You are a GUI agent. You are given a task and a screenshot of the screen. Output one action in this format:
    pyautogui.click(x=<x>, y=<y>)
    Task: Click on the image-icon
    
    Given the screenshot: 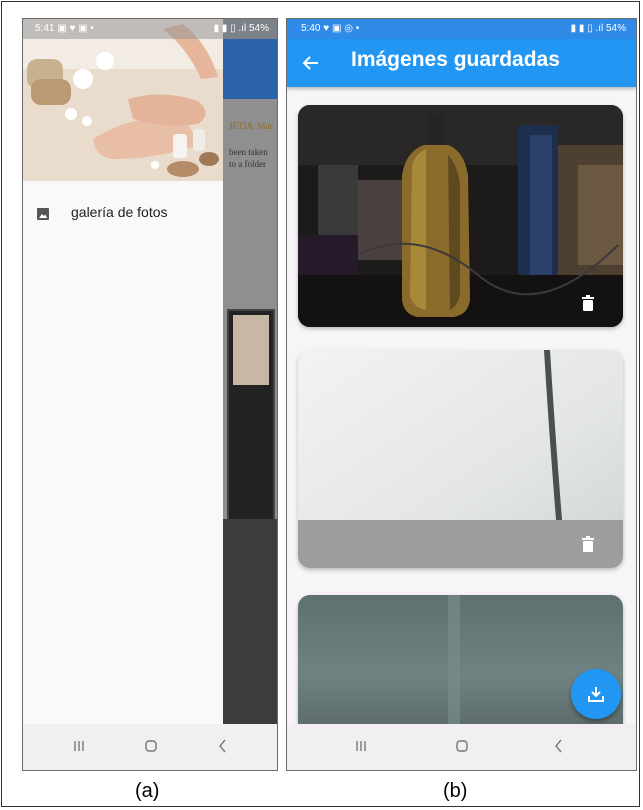 What is the action you would take?
    pyautogui.click(x=43, y=213)
    